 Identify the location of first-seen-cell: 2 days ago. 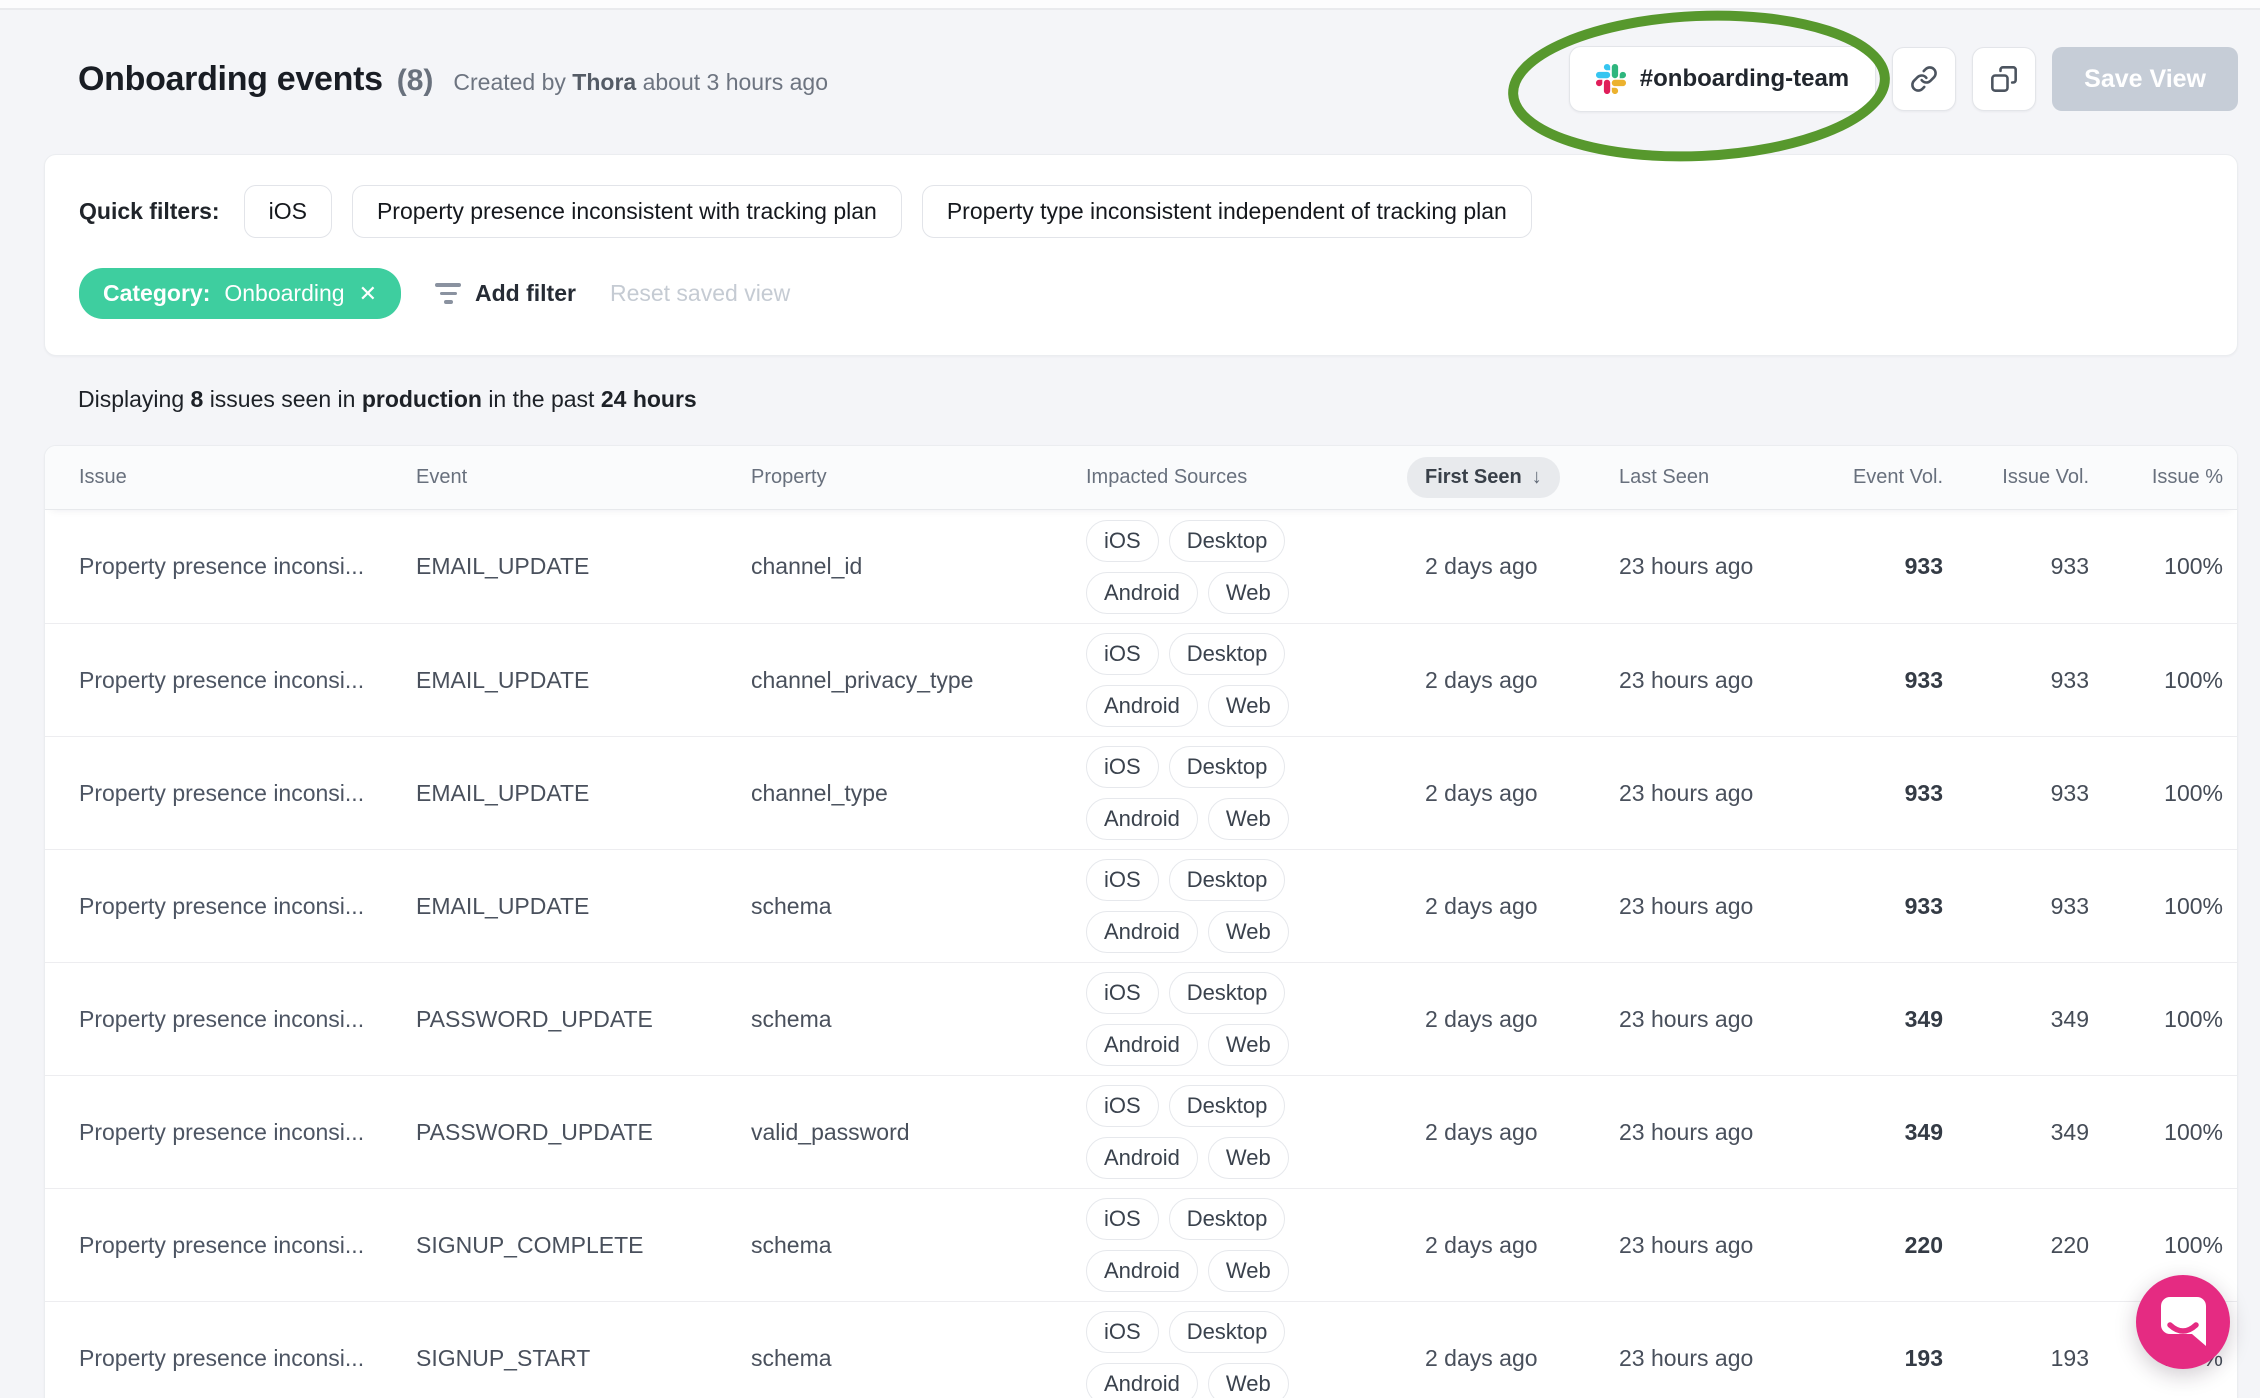
(1481, 679).